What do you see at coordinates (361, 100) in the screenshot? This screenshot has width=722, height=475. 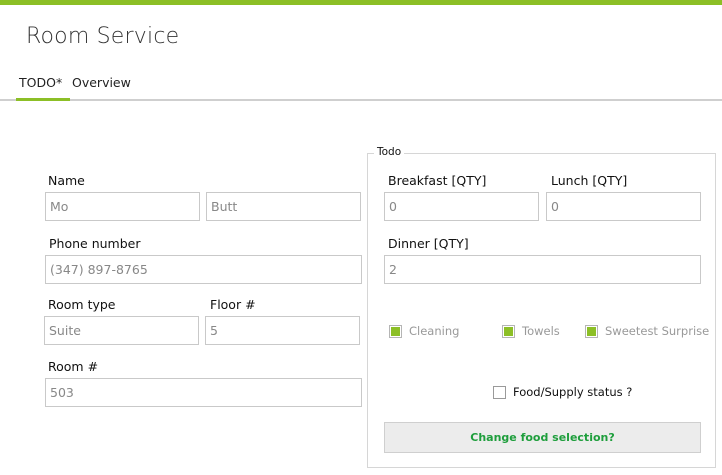 I see `tab-divider` at bounding box center [361, 100].